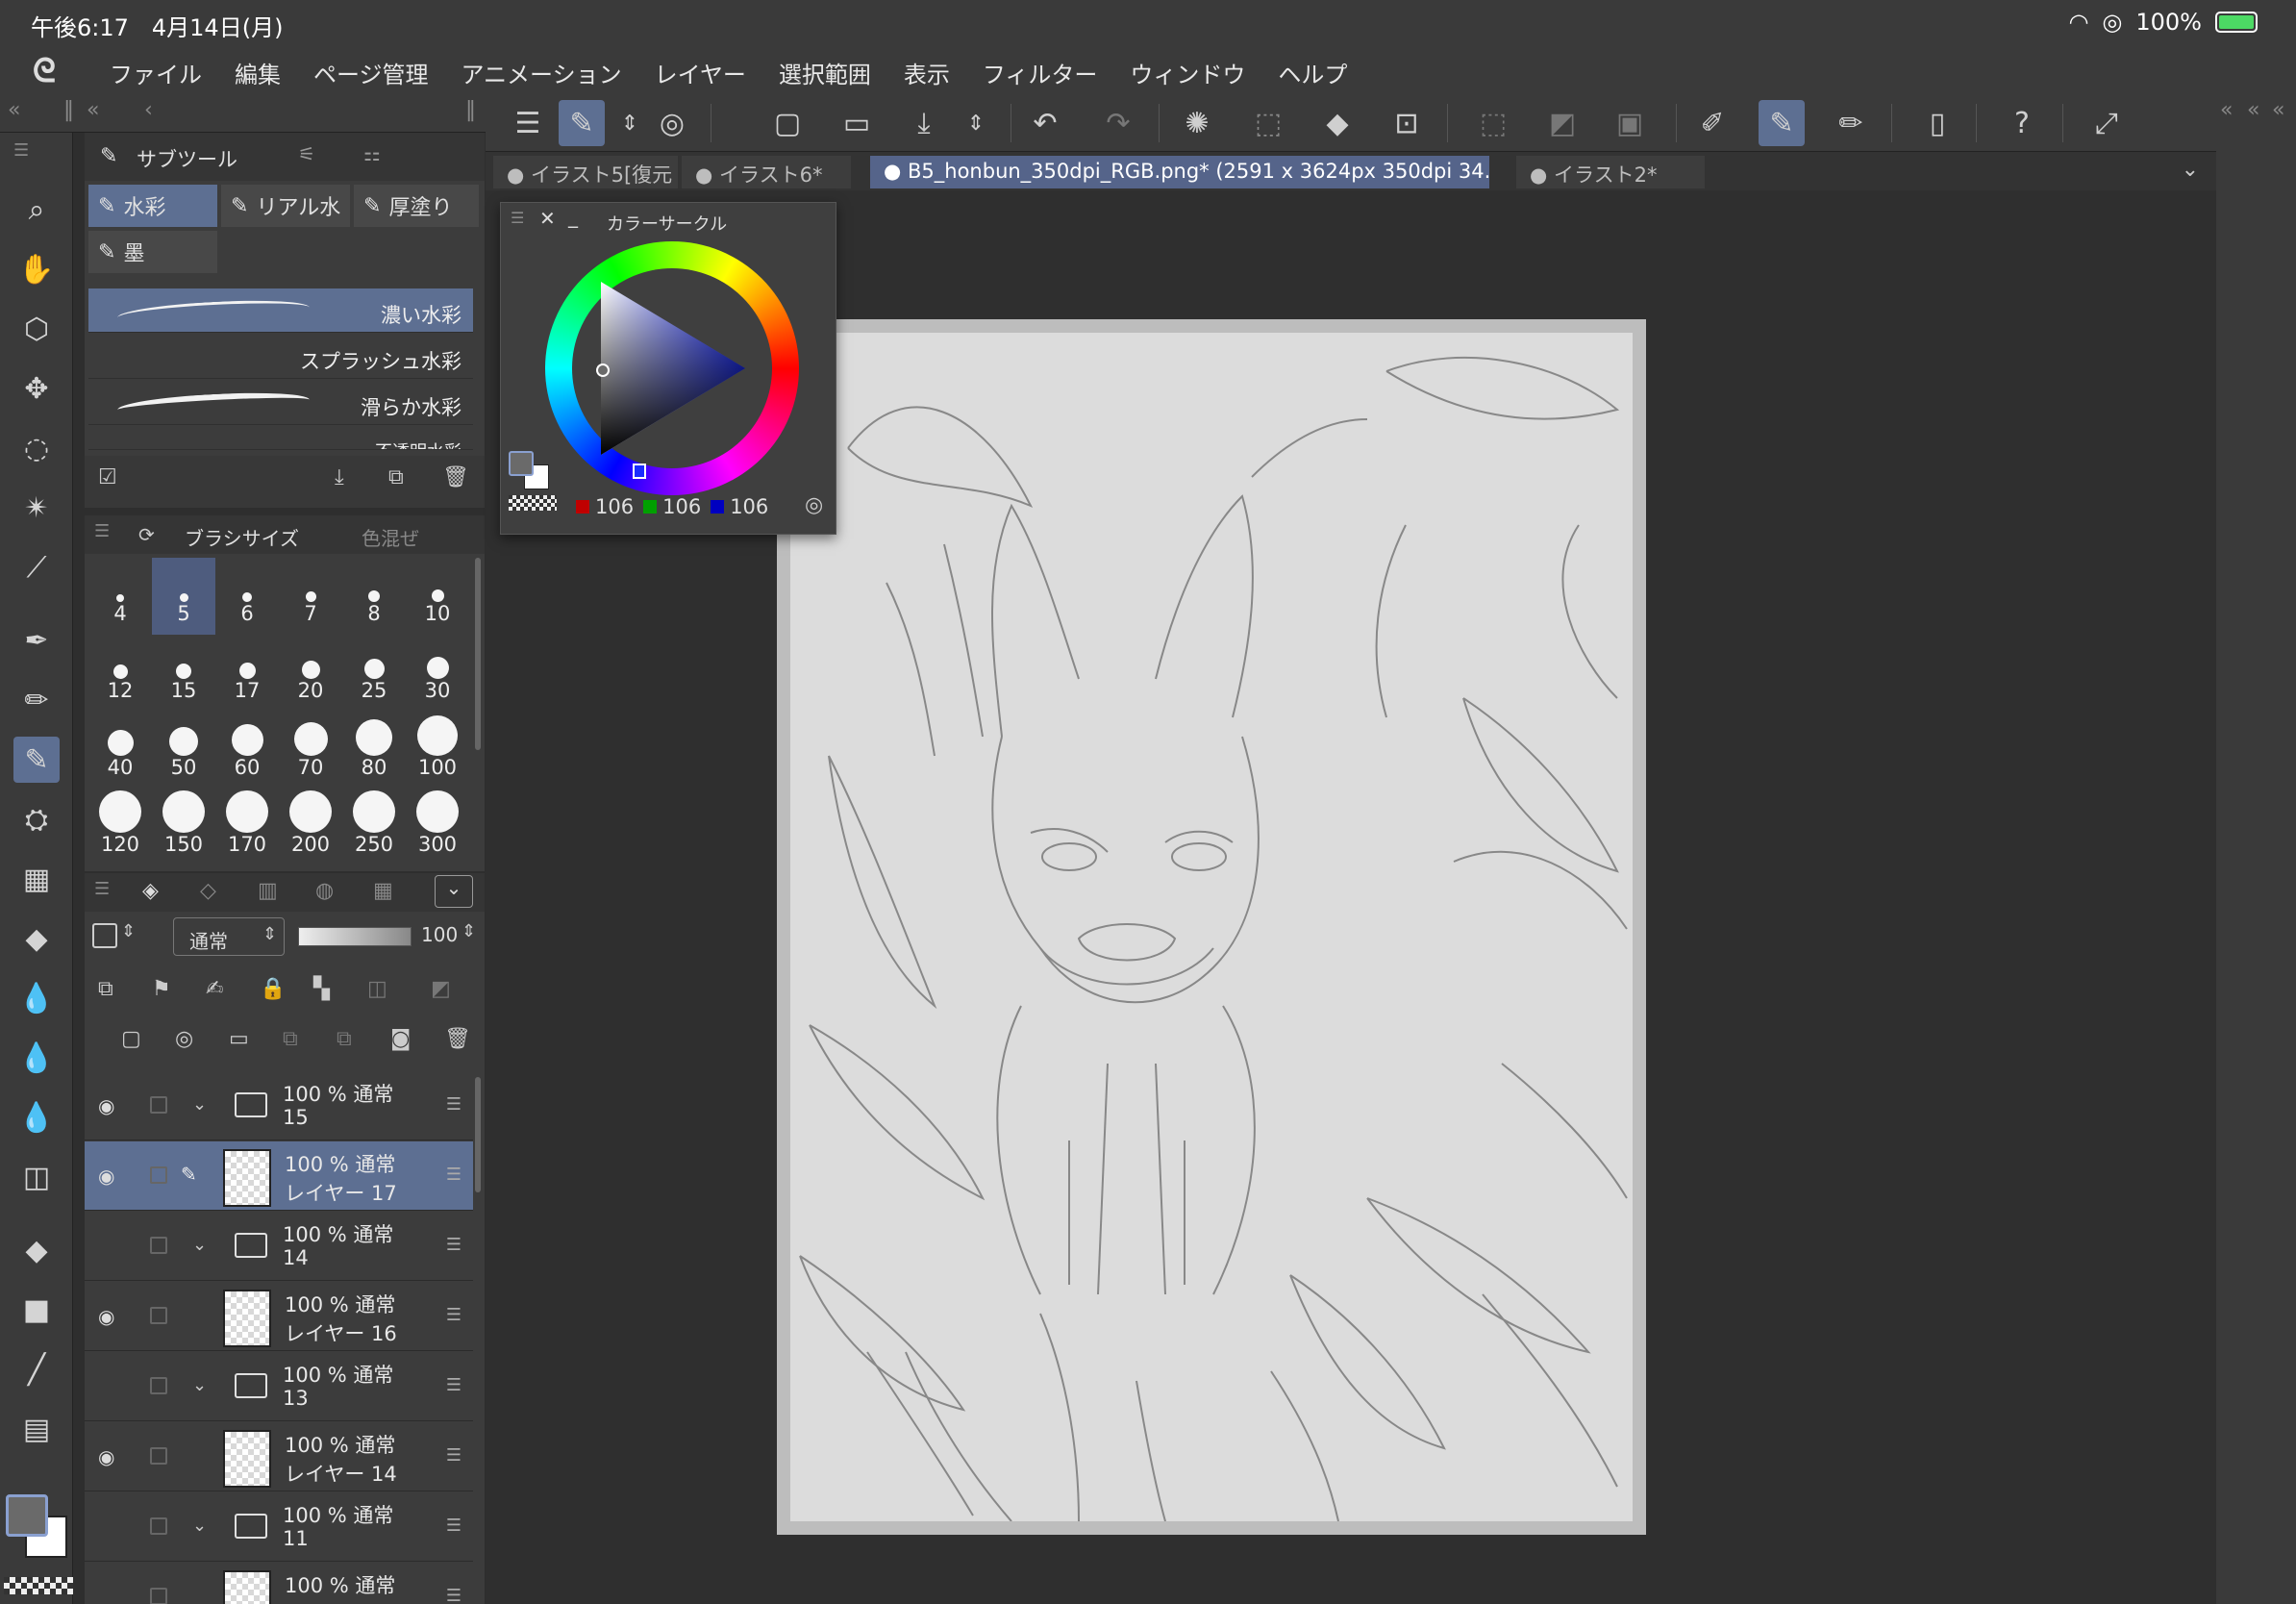 This screenshot has height=1604, width=2296. Describe the element at coordinates (2022, 123) in the screenshot. I see `help-icon: ?` at that location.